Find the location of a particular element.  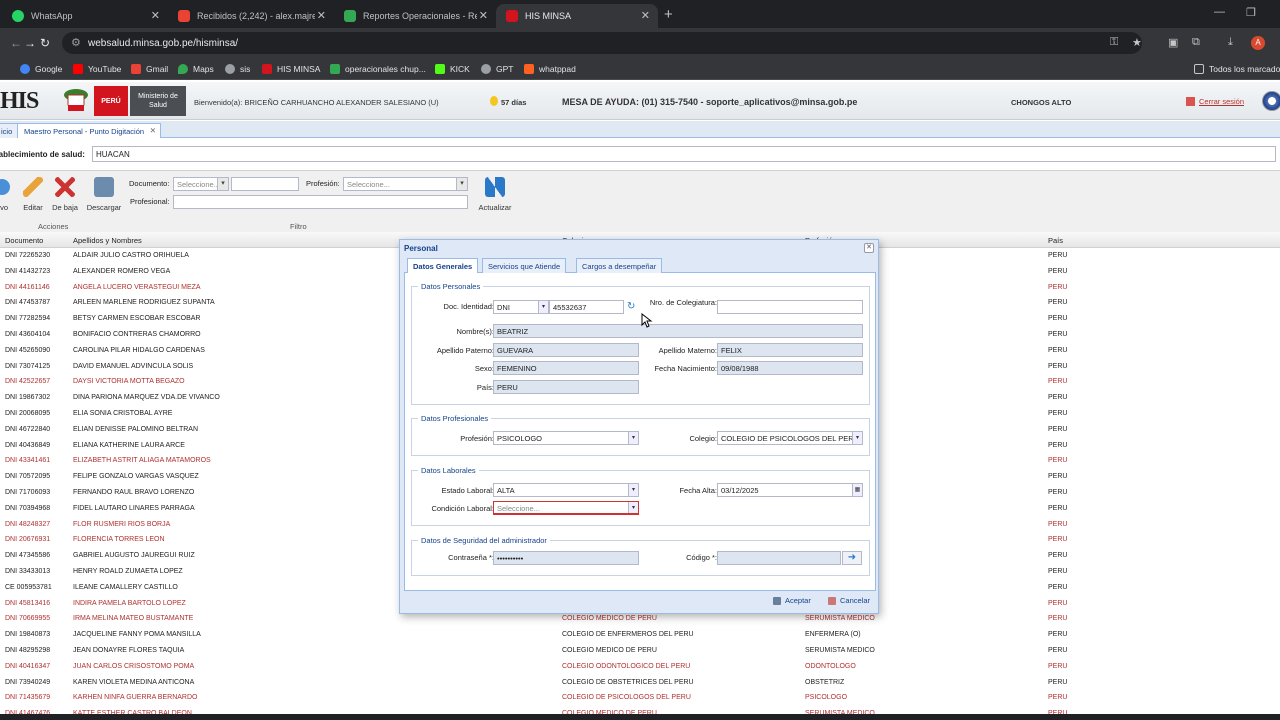

cell-colegio: COLEGIO DE ENFERMEROS DEL PERU is located at coordinates (628, 635).